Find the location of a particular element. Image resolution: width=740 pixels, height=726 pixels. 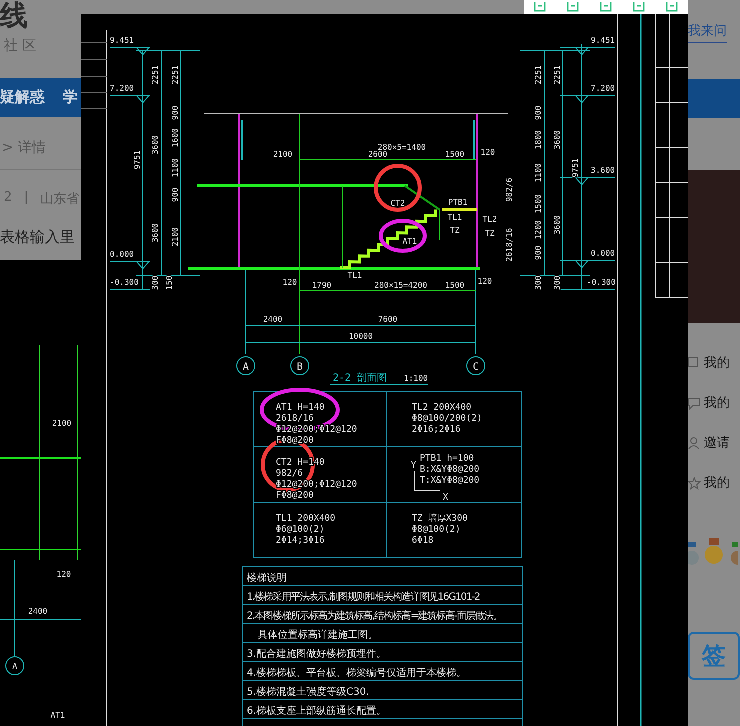

medals-icon is located at coordinates (713, 553).